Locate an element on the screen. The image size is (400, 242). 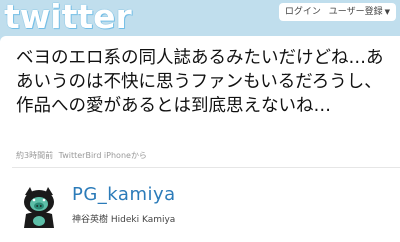
tweet-timestamp: 約3時間前 is located at coordinates (34, 155).